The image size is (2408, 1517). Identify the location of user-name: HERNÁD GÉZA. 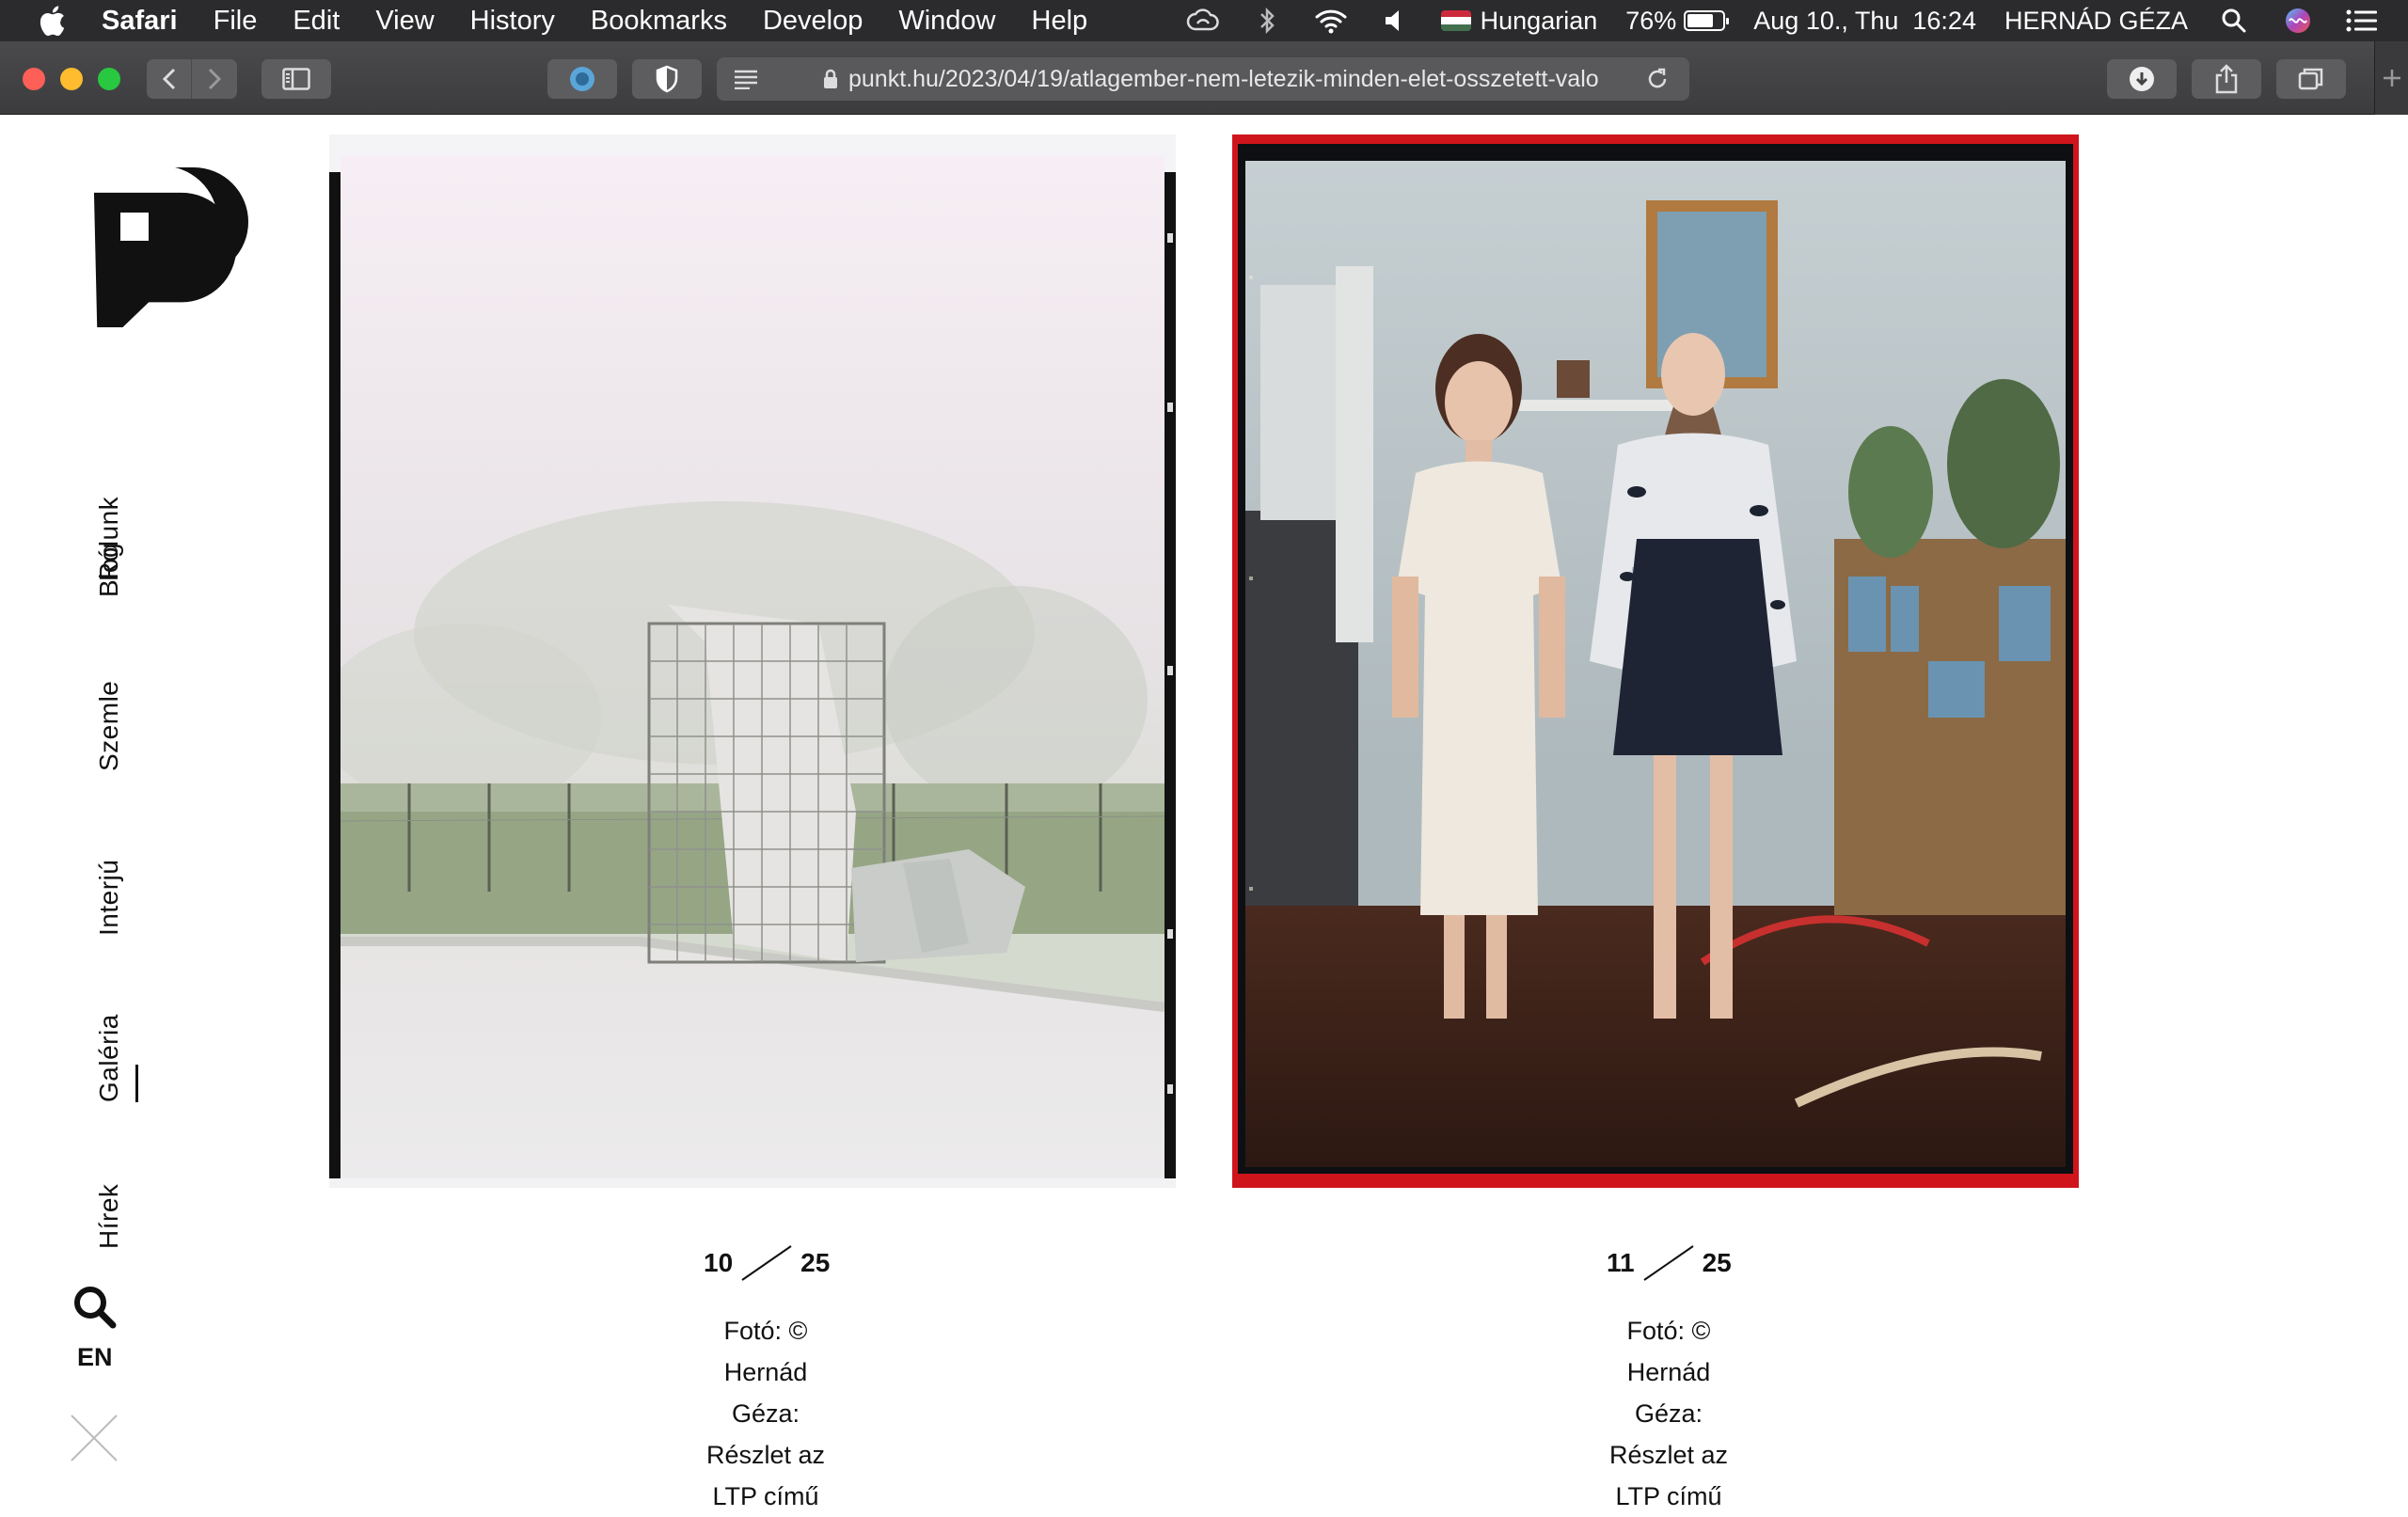
(2096, 21).